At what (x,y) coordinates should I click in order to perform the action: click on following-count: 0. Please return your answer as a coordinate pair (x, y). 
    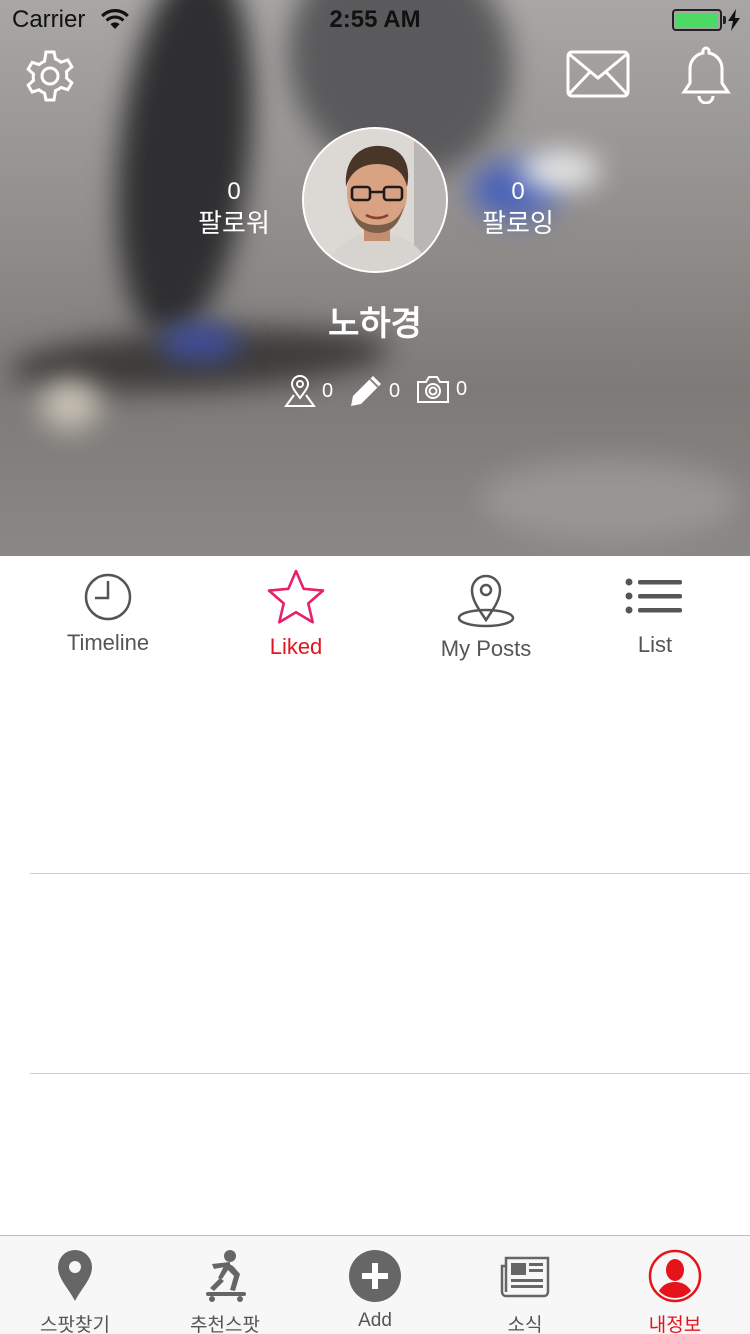
    Looking at the image, I should click on (518, 191).